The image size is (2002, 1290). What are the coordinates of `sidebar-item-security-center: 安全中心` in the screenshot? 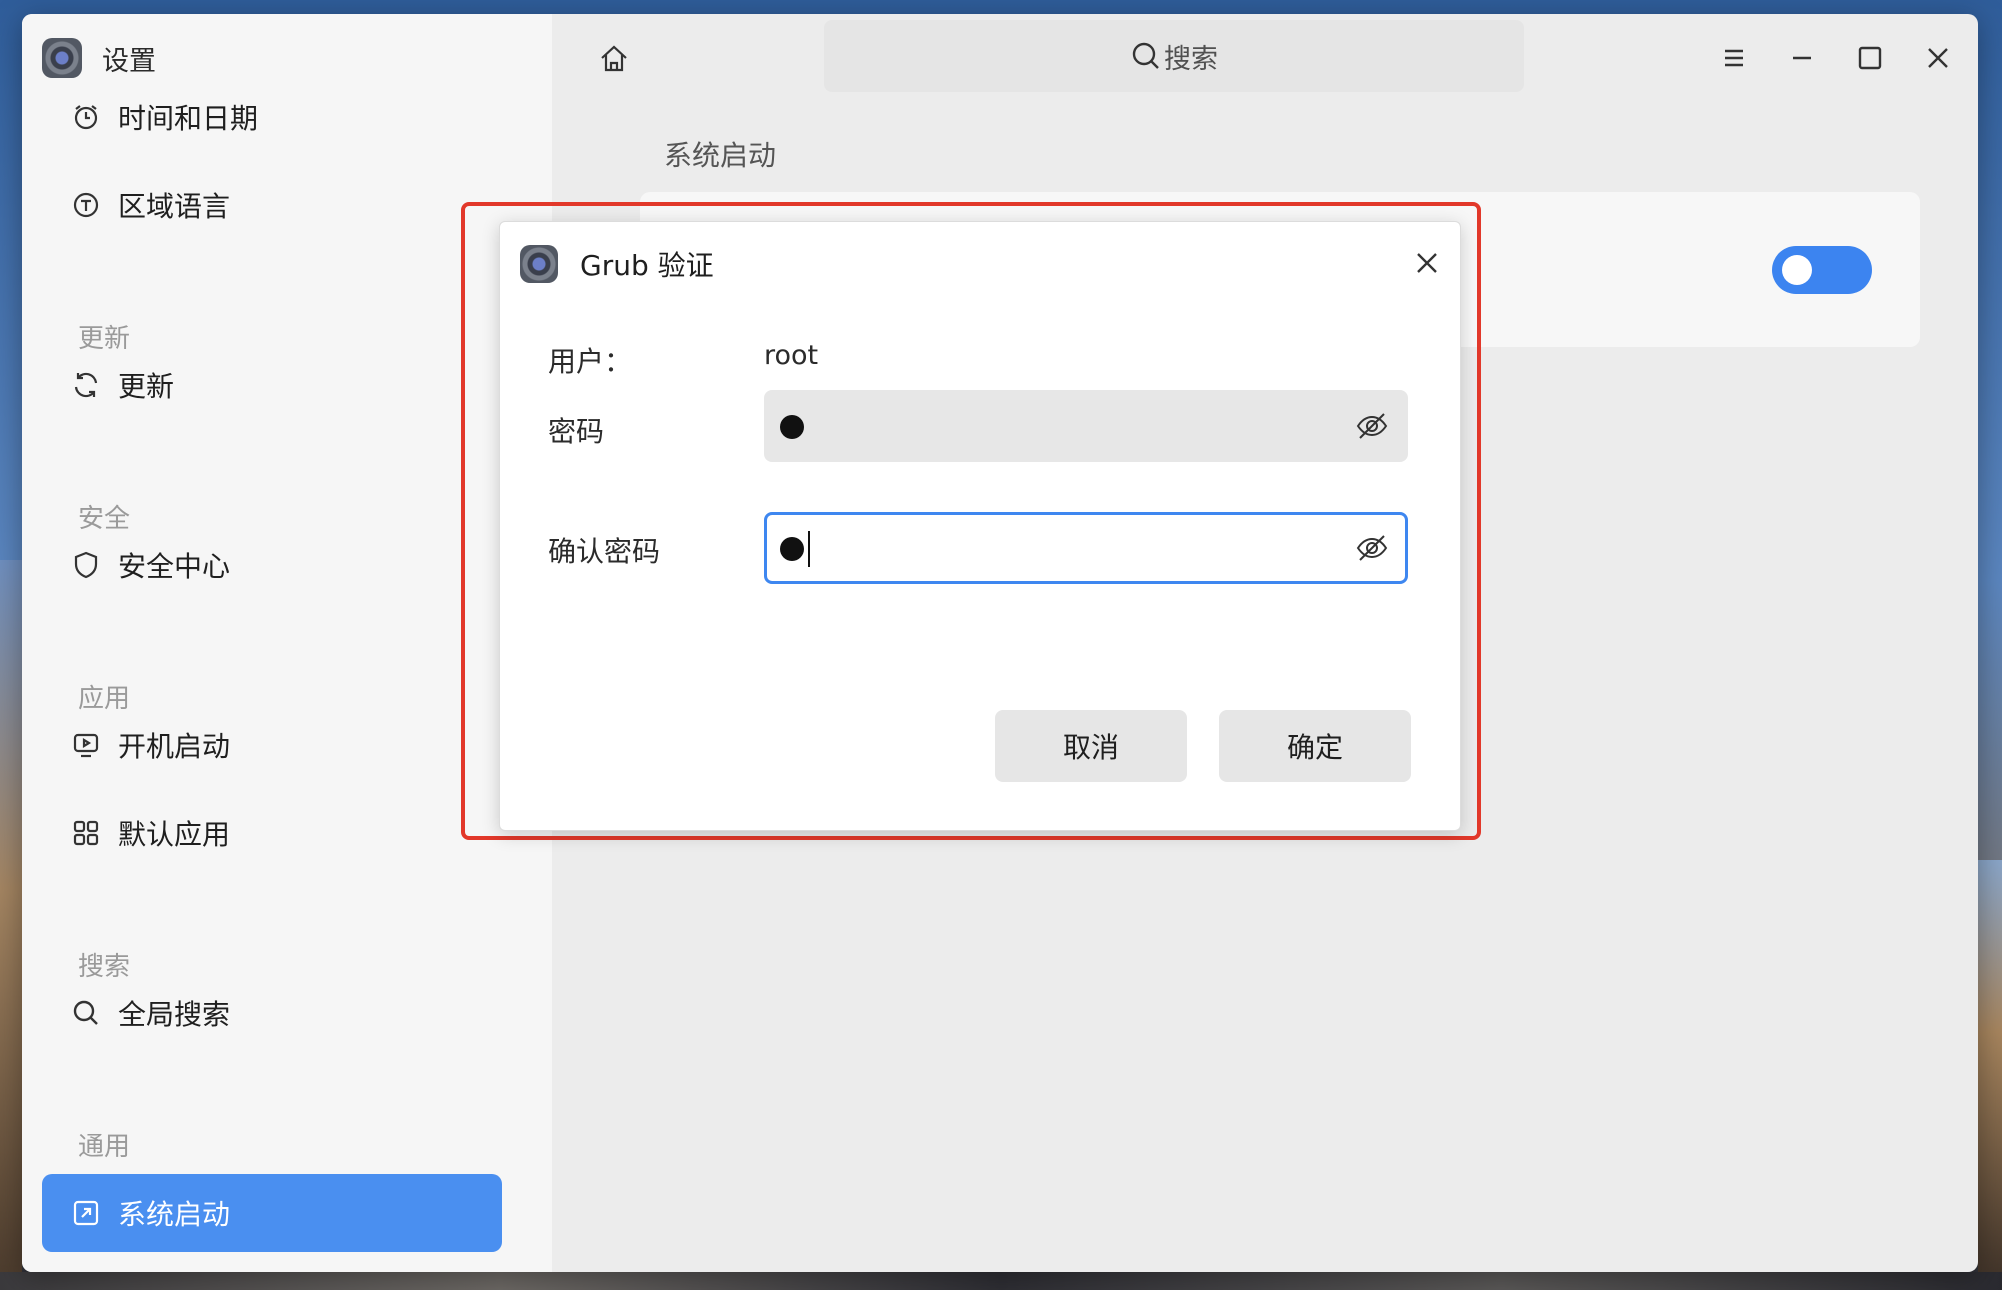 It's located at (272, 565).